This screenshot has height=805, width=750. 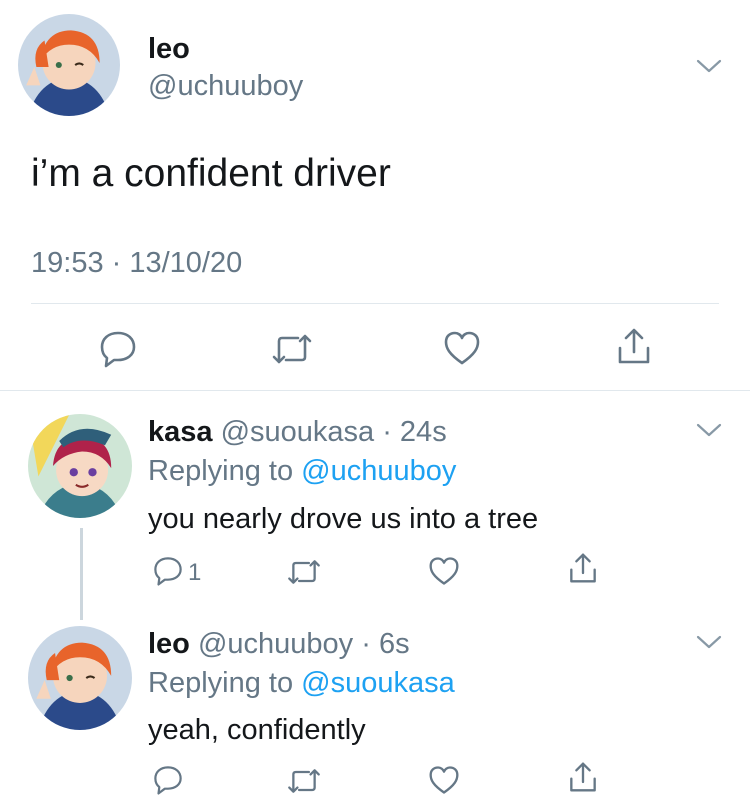 What do you see at coordinates (81, 574) in the screenshot?
I see `thread-line` at bounding box center [81, 574].